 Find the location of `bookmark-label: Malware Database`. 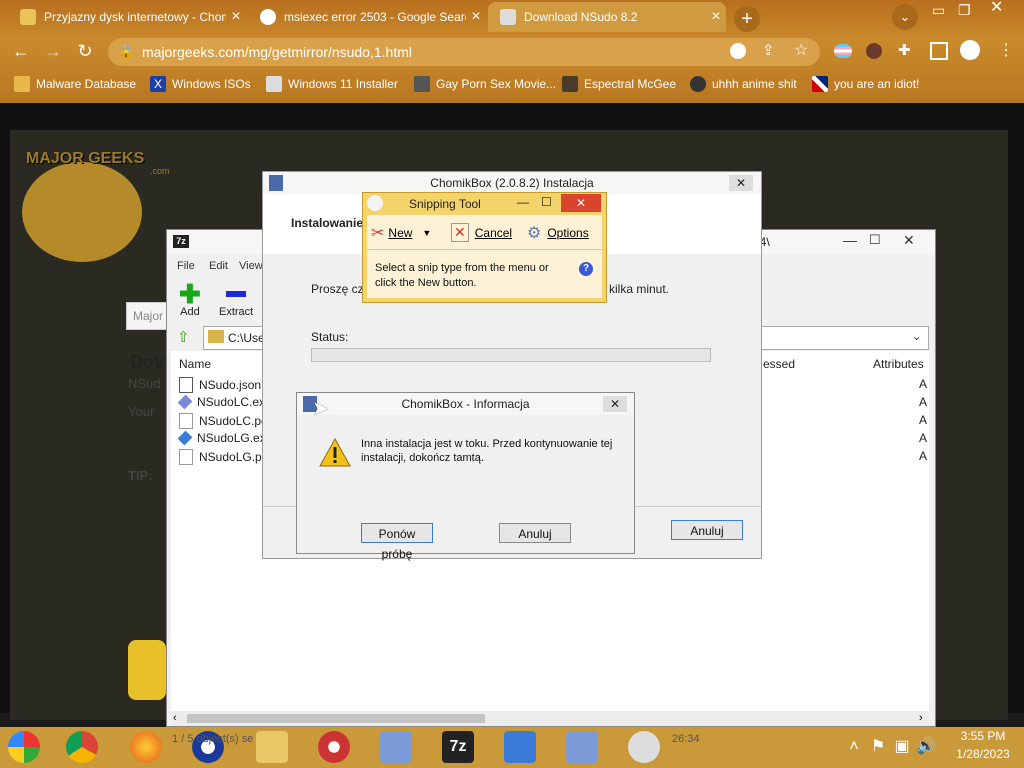

bookmark-label: Malware Database is located at coordinates (86, 84).